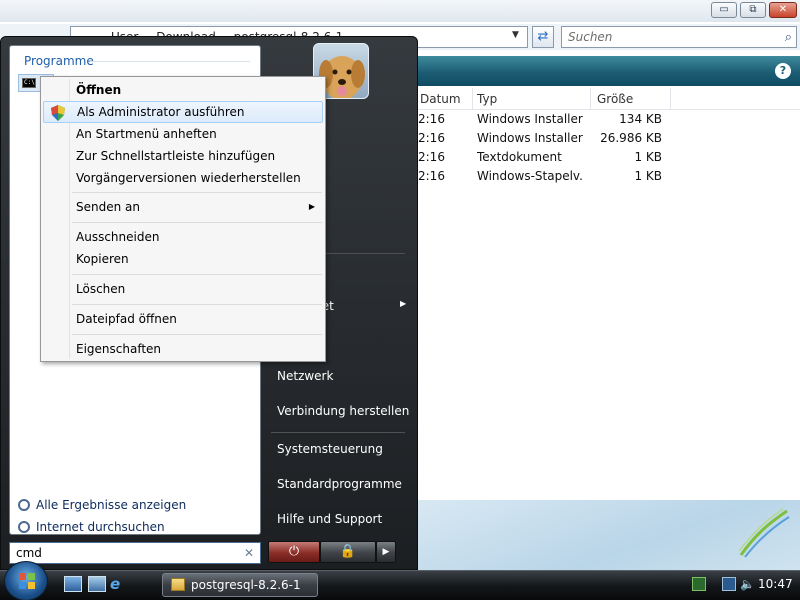 Image resolution: width=800 pixels, height=600 pixels. Describe the element at coordinates (343, 411) in the screenshot. I see `menu-item-connect: Verbindung herstellen` at that location.